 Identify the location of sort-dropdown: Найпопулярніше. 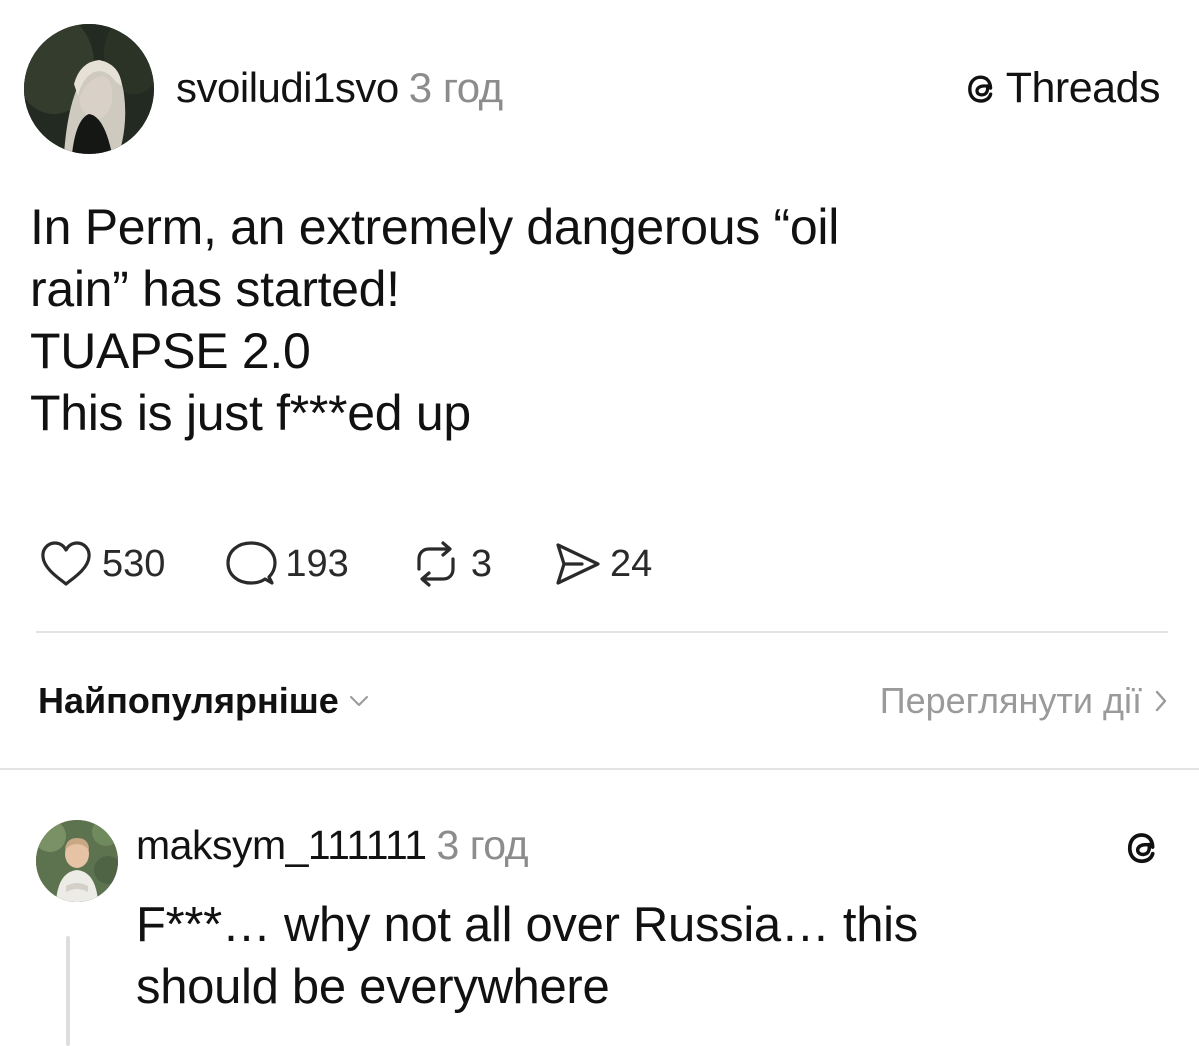
(203, 701).